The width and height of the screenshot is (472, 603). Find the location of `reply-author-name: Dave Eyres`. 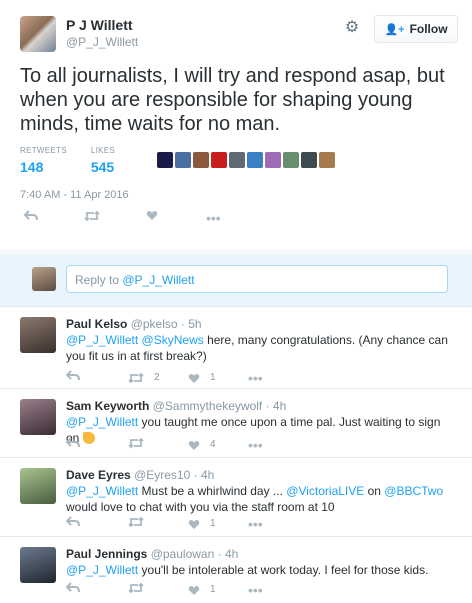

reply-author-name: Dave Eyres is located at coordinates (98, 475).